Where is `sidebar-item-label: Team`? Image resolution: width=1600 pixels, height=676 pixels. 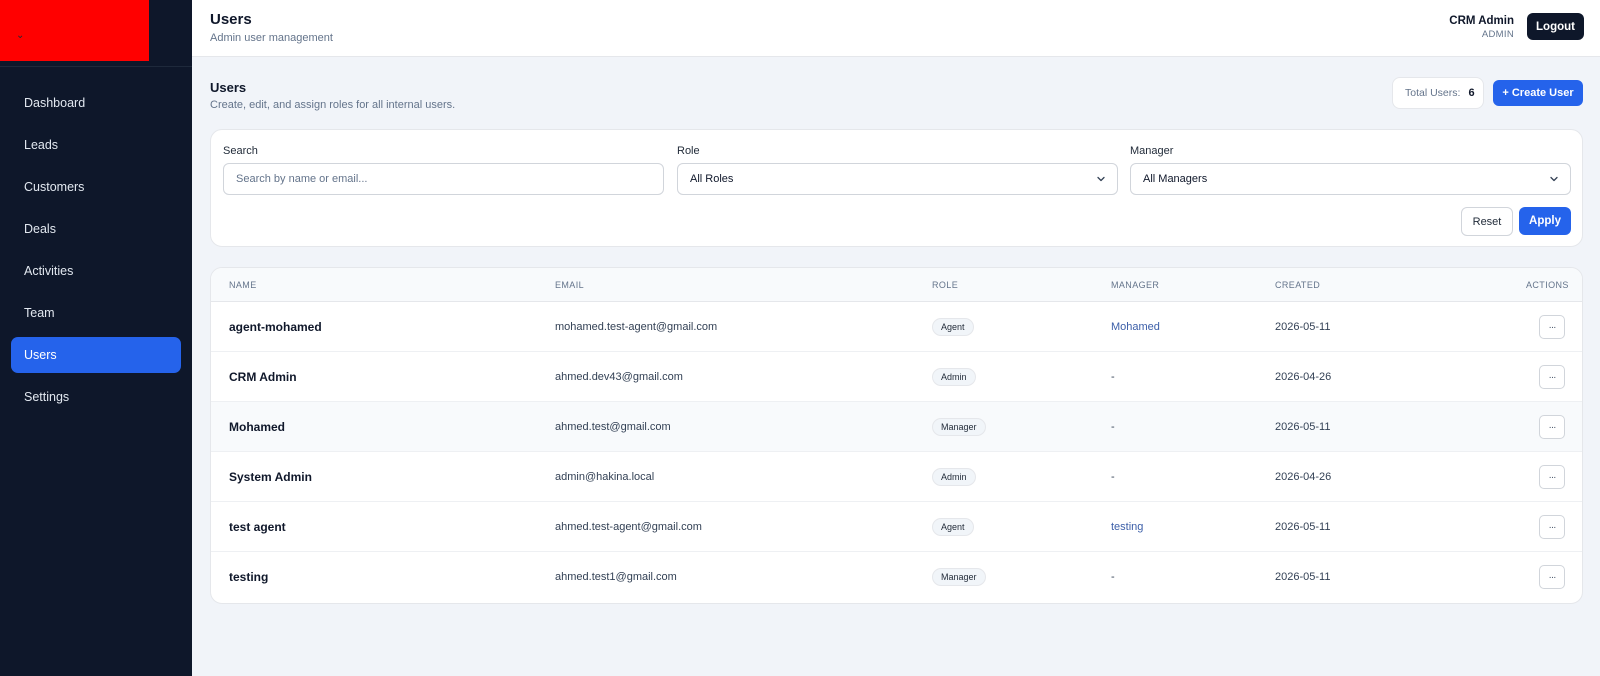
sidebar-item-label: Team is located at coordinates (39, 313).